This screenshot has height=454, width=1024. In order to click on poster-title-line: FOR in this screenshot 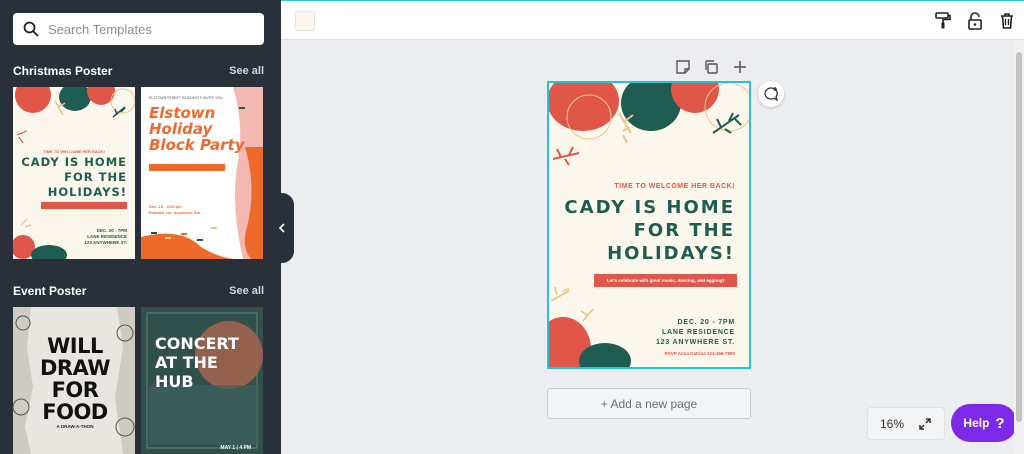, I will do `click(75, 390)`.